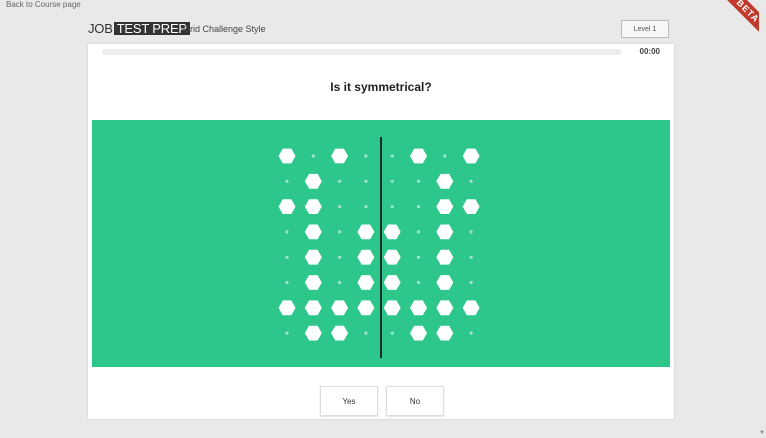 The height and width of the screenshot is (438, 766). Describe the element at coordinates (224, 29) in the screenshot. I see `page-style-title: Grid Challenge Style` at that location.